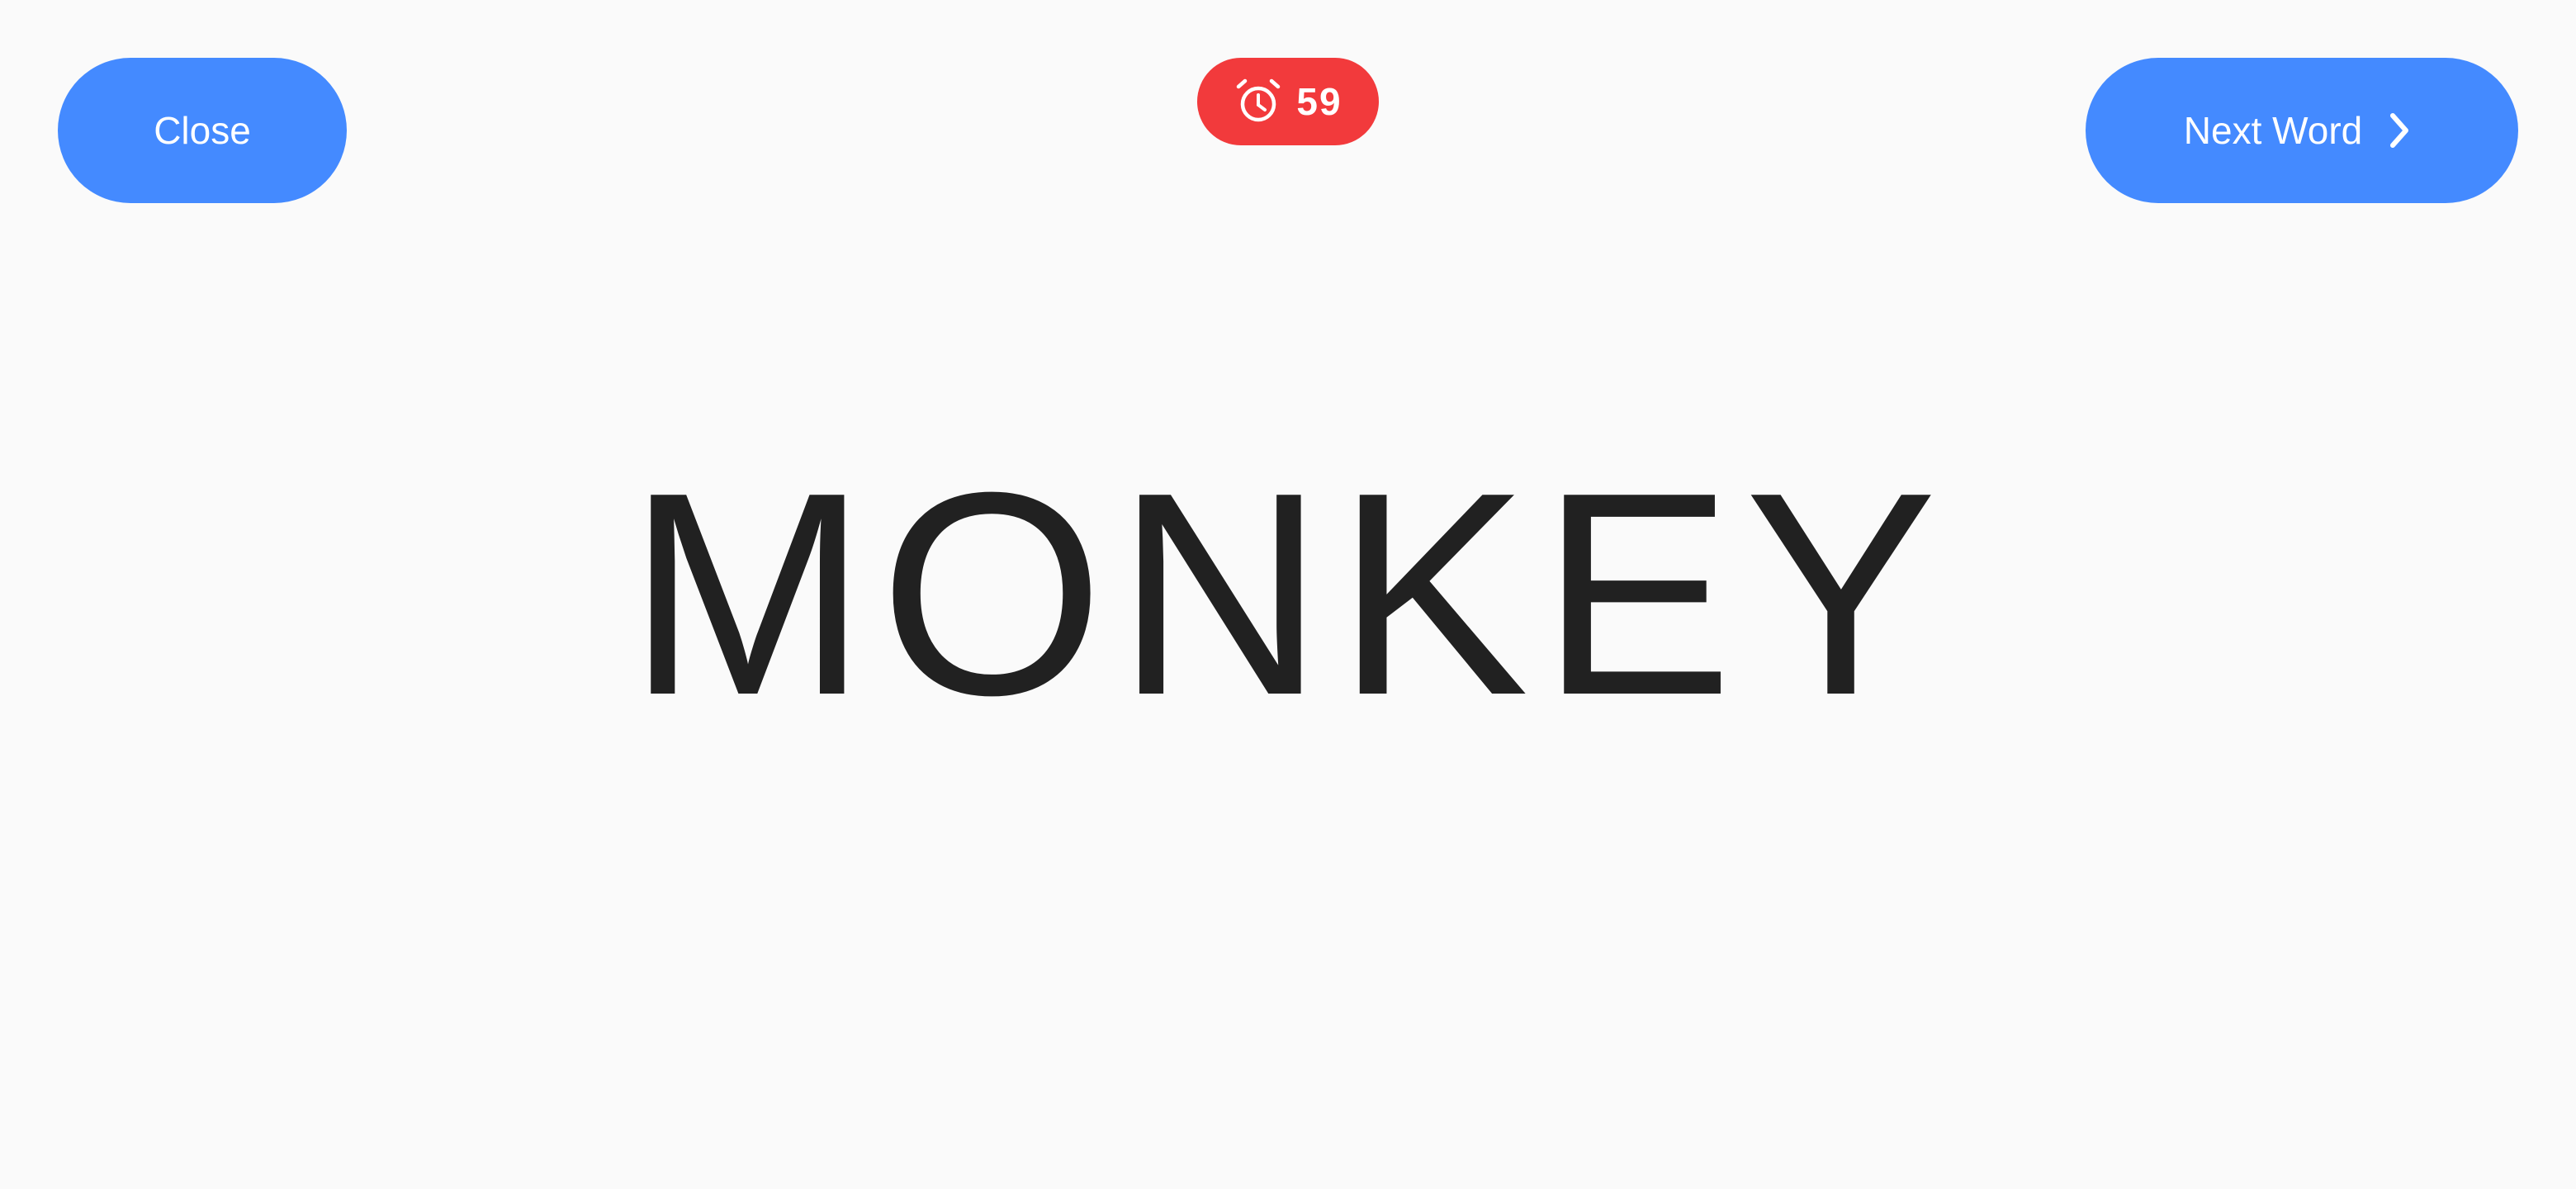 The image size is (2576, 1189). I want to click on alarm-clock-icon, so click(1258, 101).